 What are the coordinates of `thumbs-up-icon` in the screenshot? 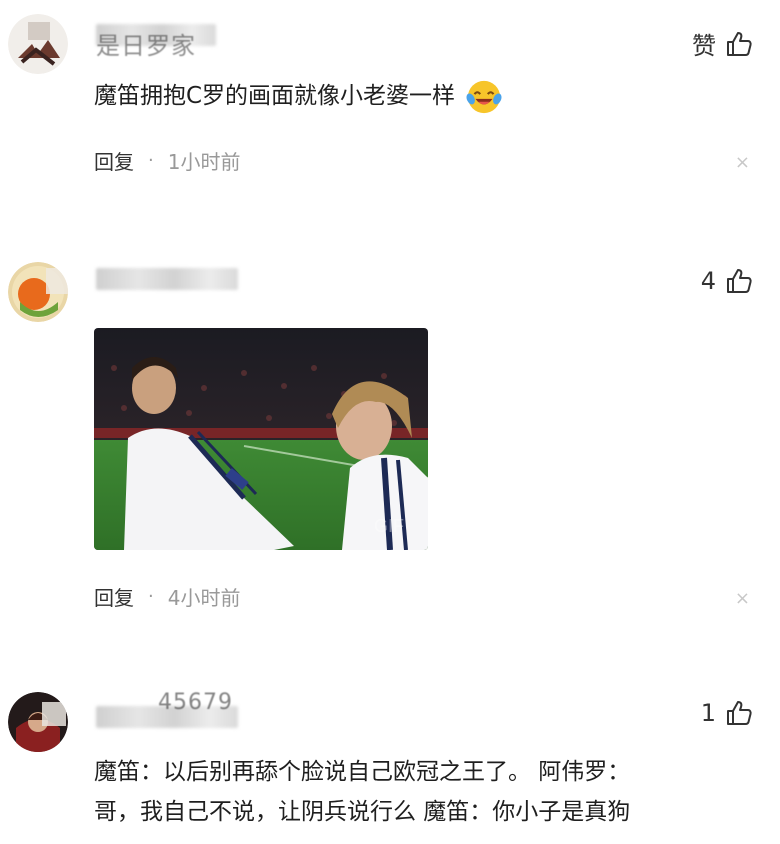 It's located at (739, 713).